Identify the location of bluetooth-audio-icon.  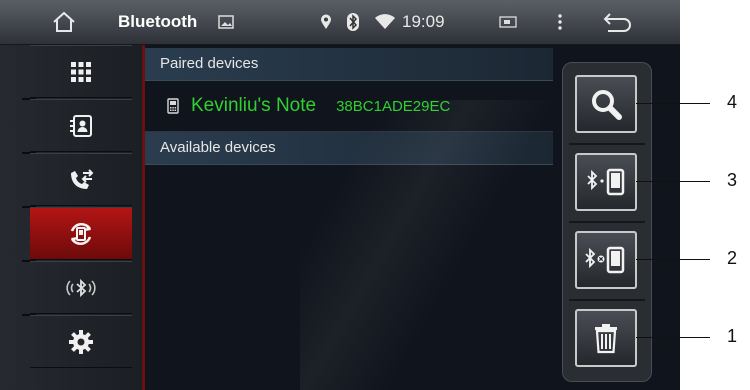
(81, 287).